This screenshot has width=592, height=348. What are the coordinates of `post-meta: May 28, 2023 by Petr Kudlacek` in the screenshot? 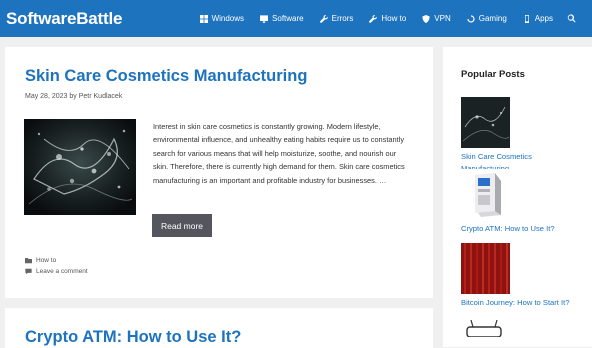 It's located at (73, 96).